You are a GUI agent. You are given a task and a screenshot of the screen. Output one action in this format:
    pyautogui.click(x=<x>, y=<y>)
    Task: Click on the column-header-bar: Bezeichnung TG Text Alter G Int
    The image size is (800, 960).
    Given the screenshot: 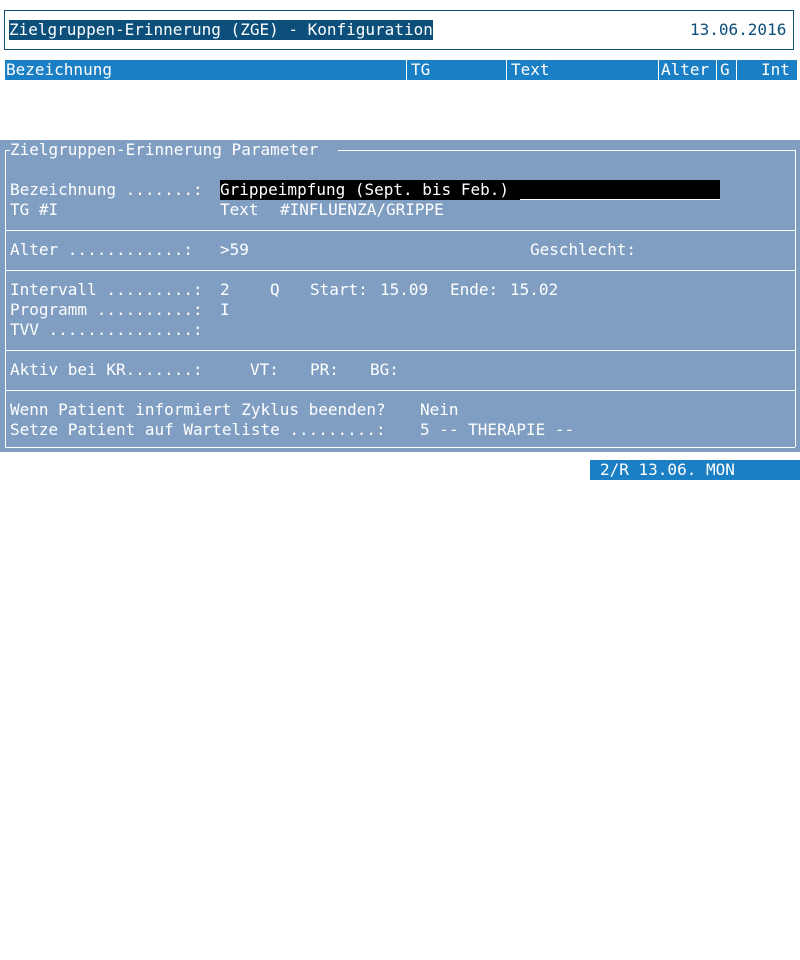 What is the action you would take?
    pyautogui.click(x=401, y=70)
    